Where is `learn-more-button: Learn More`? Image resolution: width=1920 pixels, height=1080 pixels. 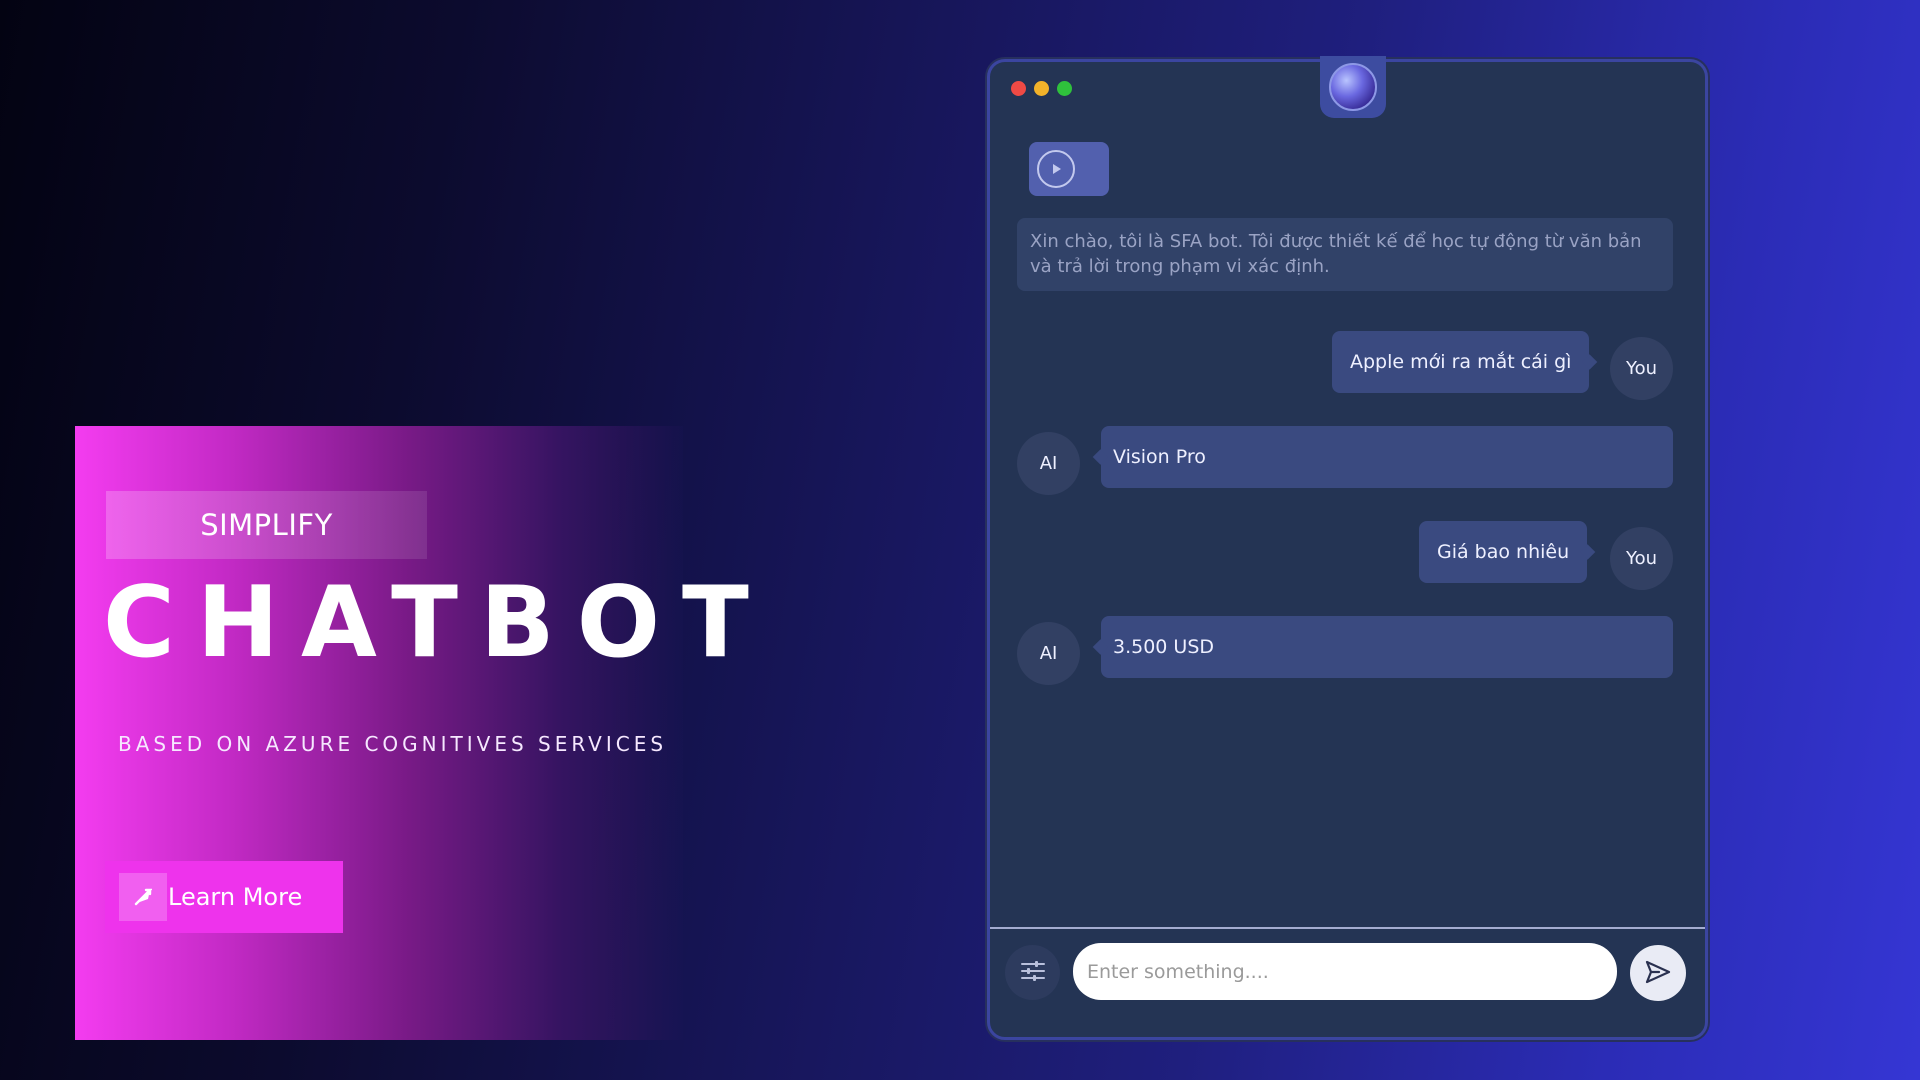
learn-more-button: Learn More is located at coordinates (224, 897).